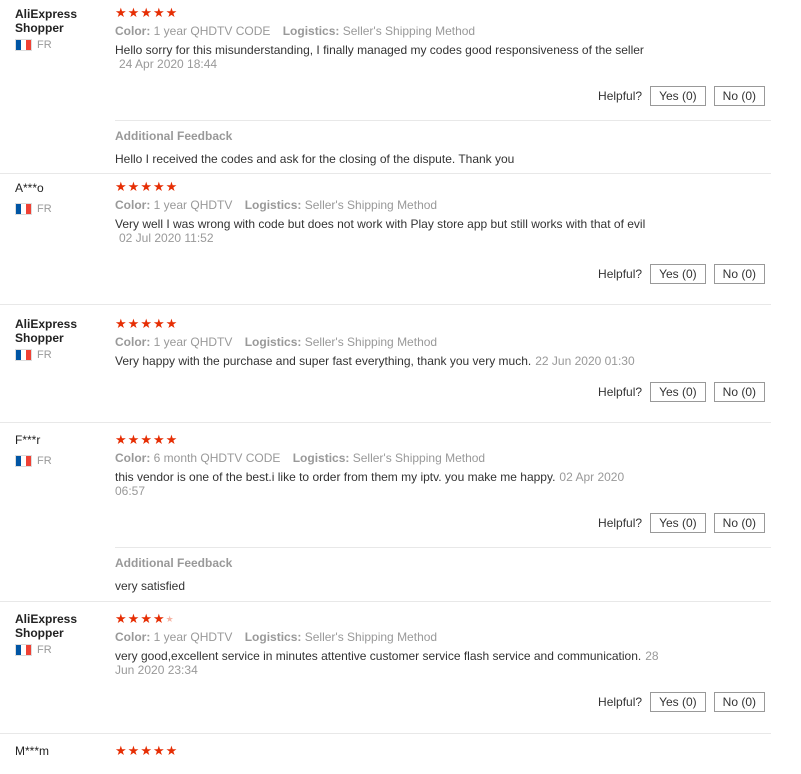 Image resolution: width=801 pixels, height=774 pixels. What do you see at coordinates (217, 458) in the screenshot?
I see `color-value: 6 month QHDTV CODE` at bounding box center [217, 458].